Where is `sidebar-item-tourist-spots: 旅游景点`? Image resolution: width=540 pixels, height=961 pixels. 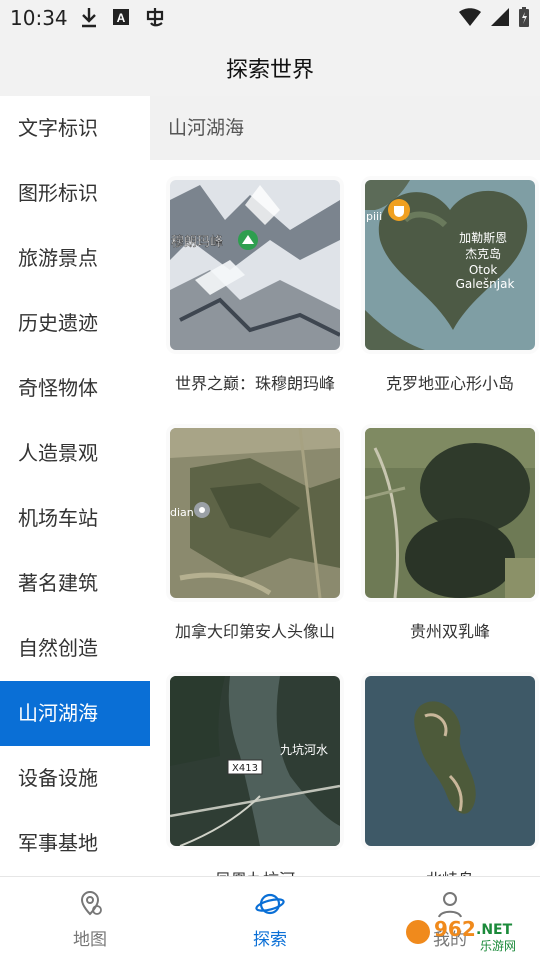 sidebar-item-tourist-spots: 旅游景点 is located at coordinates (75, 258).